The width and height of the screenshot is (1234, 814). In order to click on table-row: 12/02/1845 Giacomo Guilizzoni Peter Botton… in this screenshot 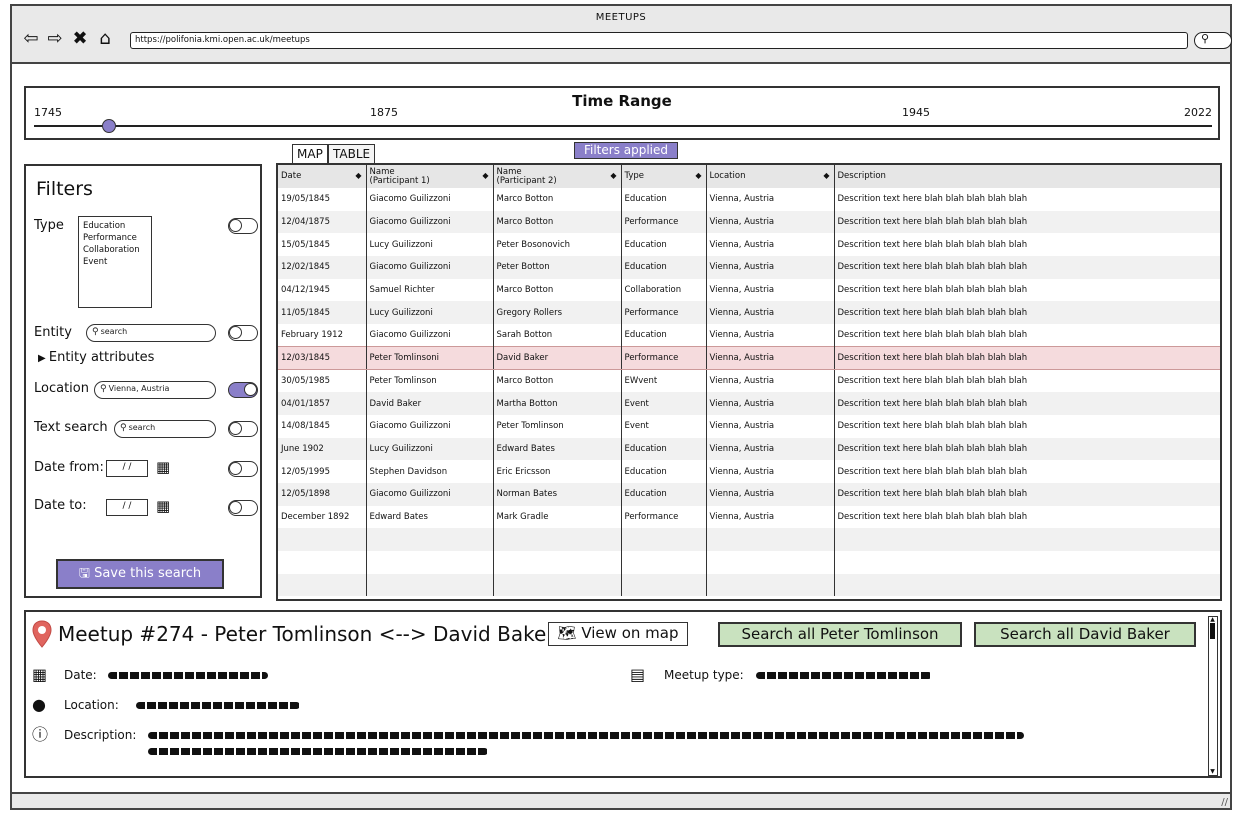, I will do `click(749, 267)`.